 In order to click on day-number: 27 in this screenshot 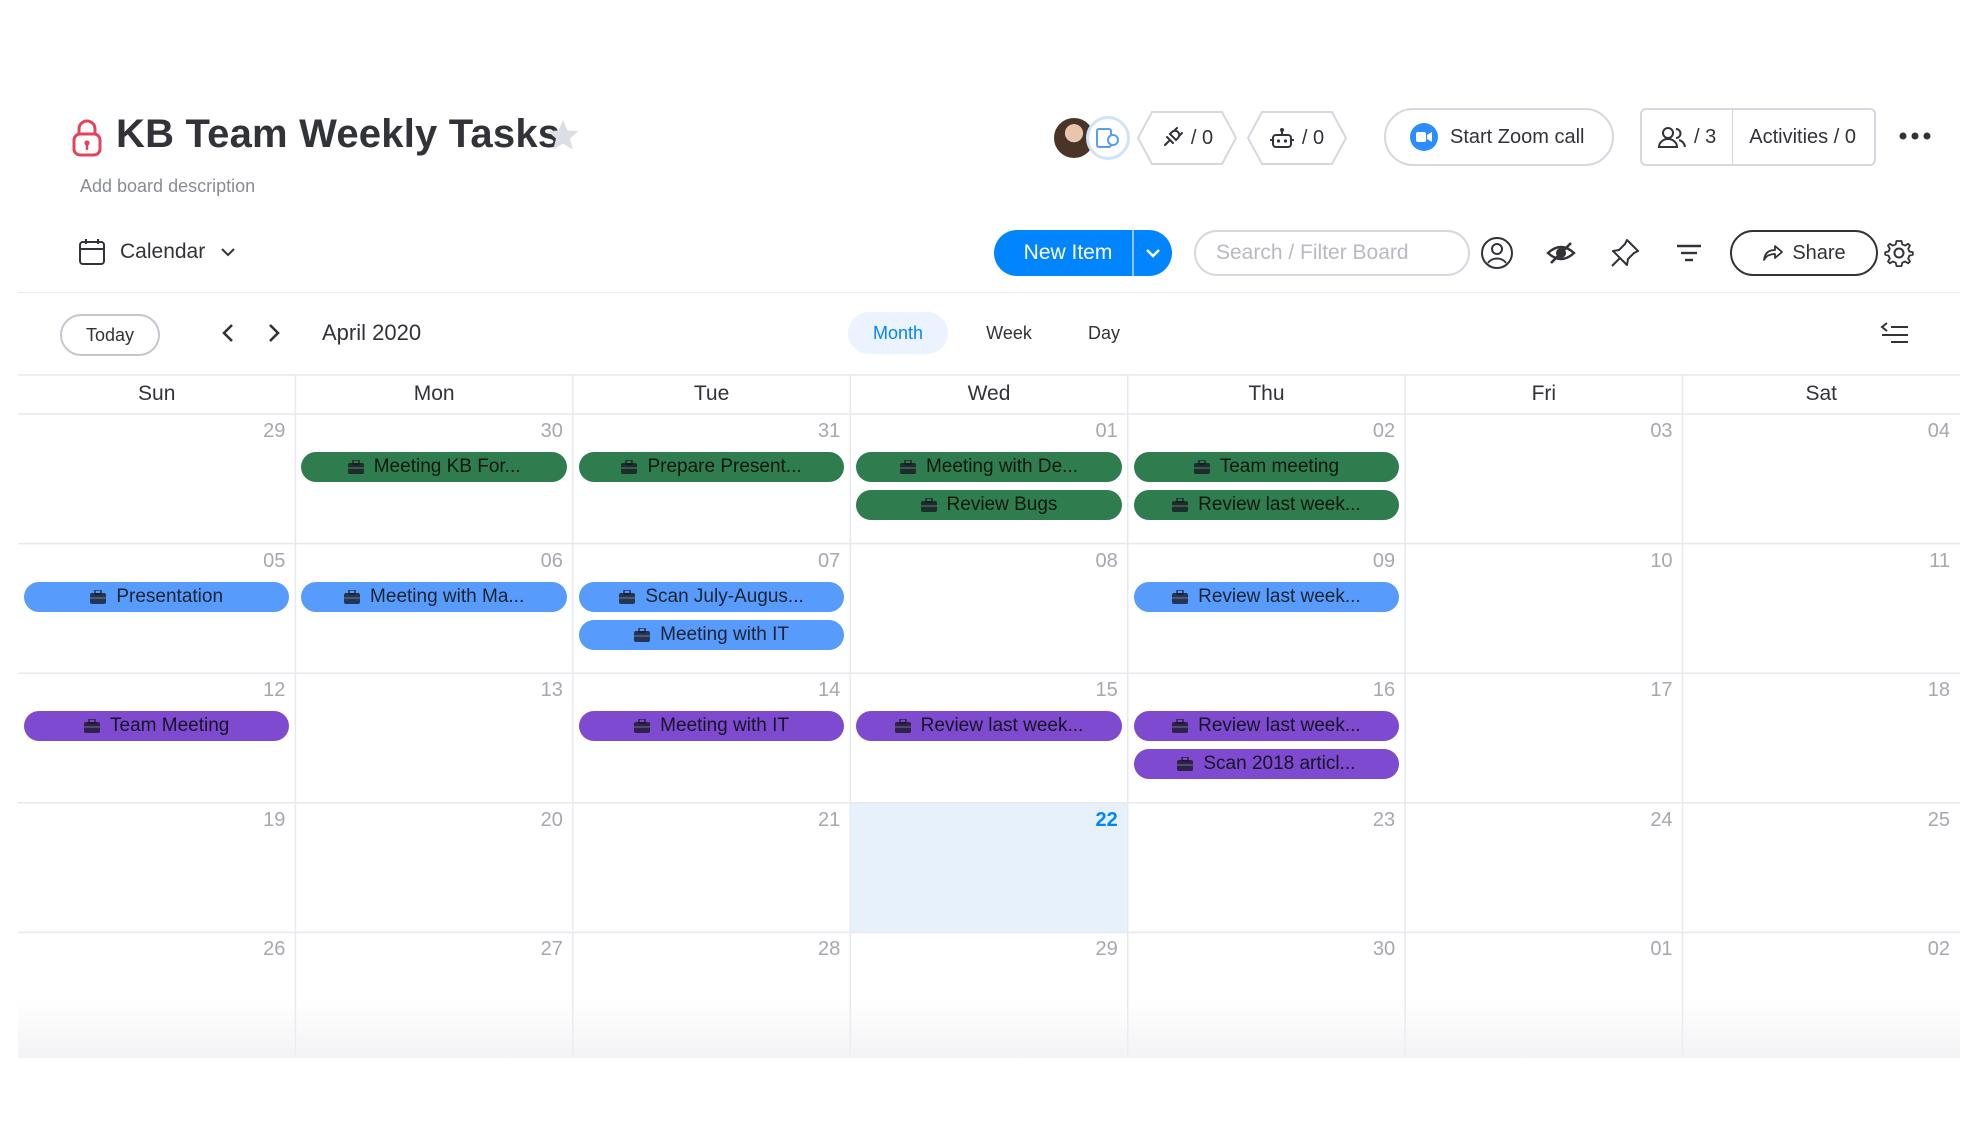, I will do `click(551, 949)`.